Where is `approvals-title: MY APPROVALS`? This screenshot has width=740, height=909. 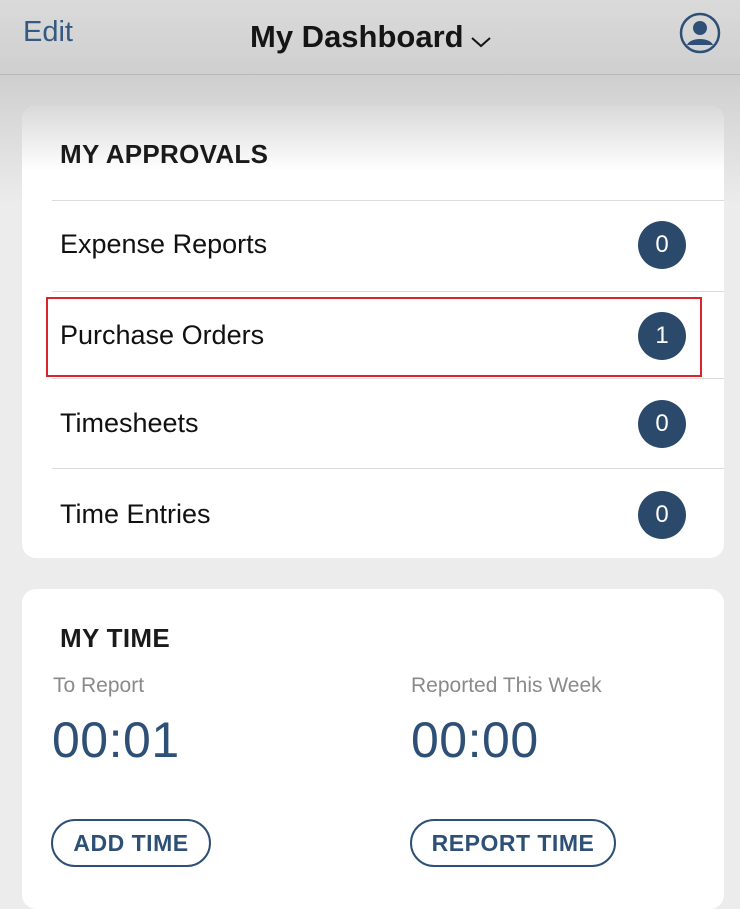 approvals-title: MY APPROVALS is located at coordinates (164, 154).